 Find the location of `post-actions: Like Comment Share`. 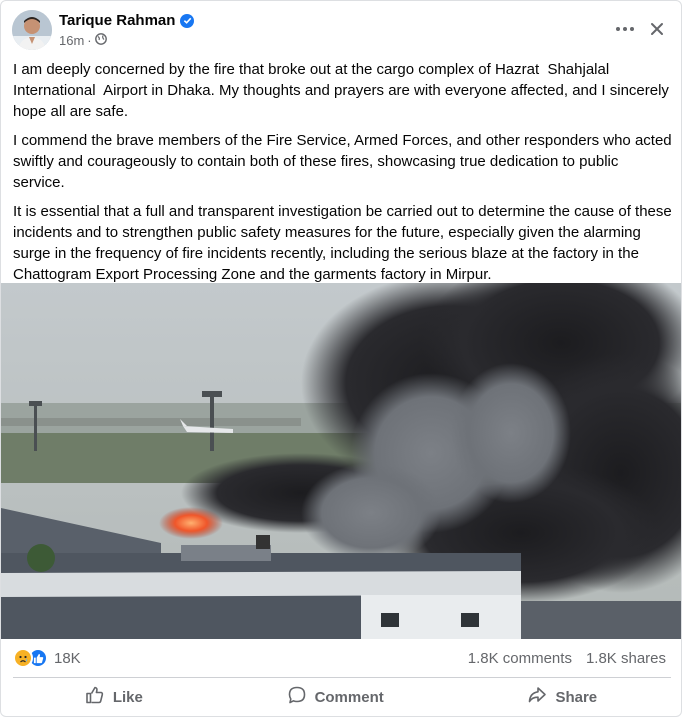

post-actions: Like Comment Share is located at coordinates (341, 697).